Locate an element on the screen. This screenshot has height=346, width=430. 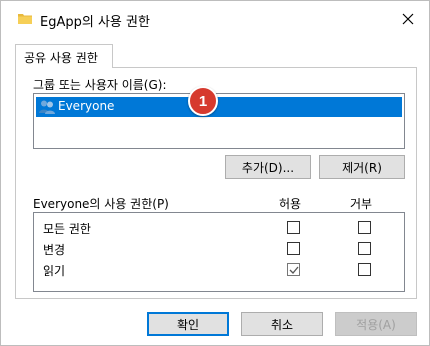
users-list-label: 그룹 또는 사용자 이름(G): is located at coordinates (100, 85).